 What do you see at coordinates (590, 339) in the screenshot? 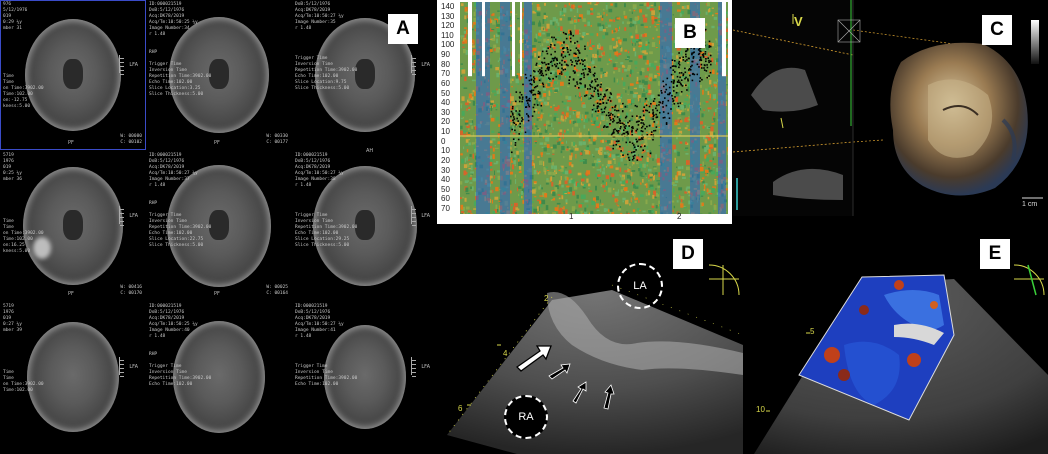
I see `panel-d-tee: LA RA D` at bounding box center [590, 339].